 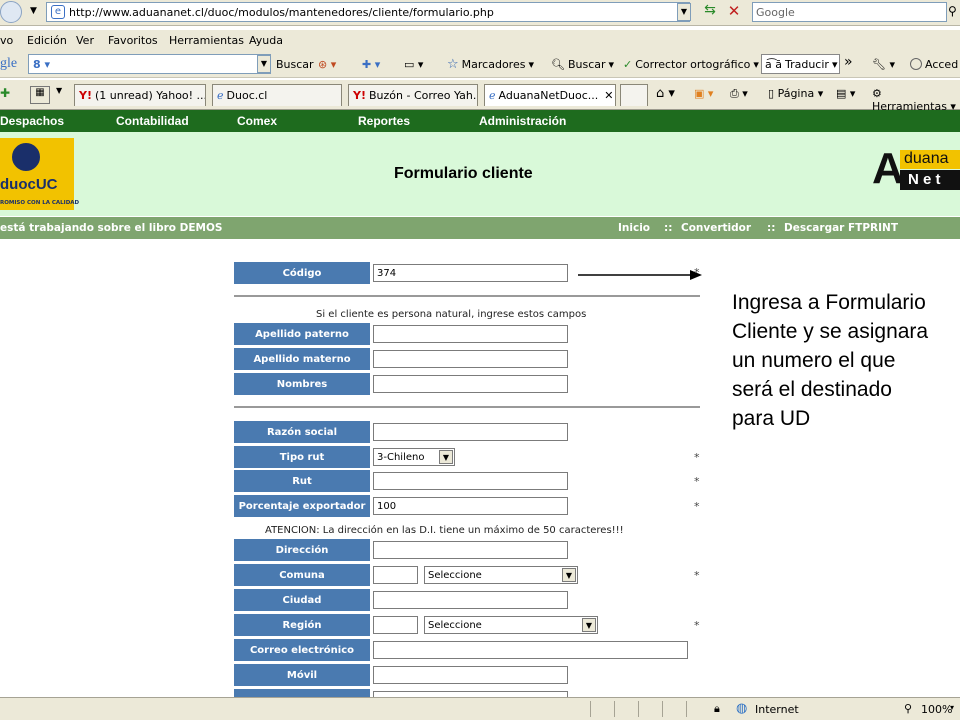 What do you see at coordinates (470, 600) in the screenshot?
I see `ciudad-input` at bounding box center [470, 600].